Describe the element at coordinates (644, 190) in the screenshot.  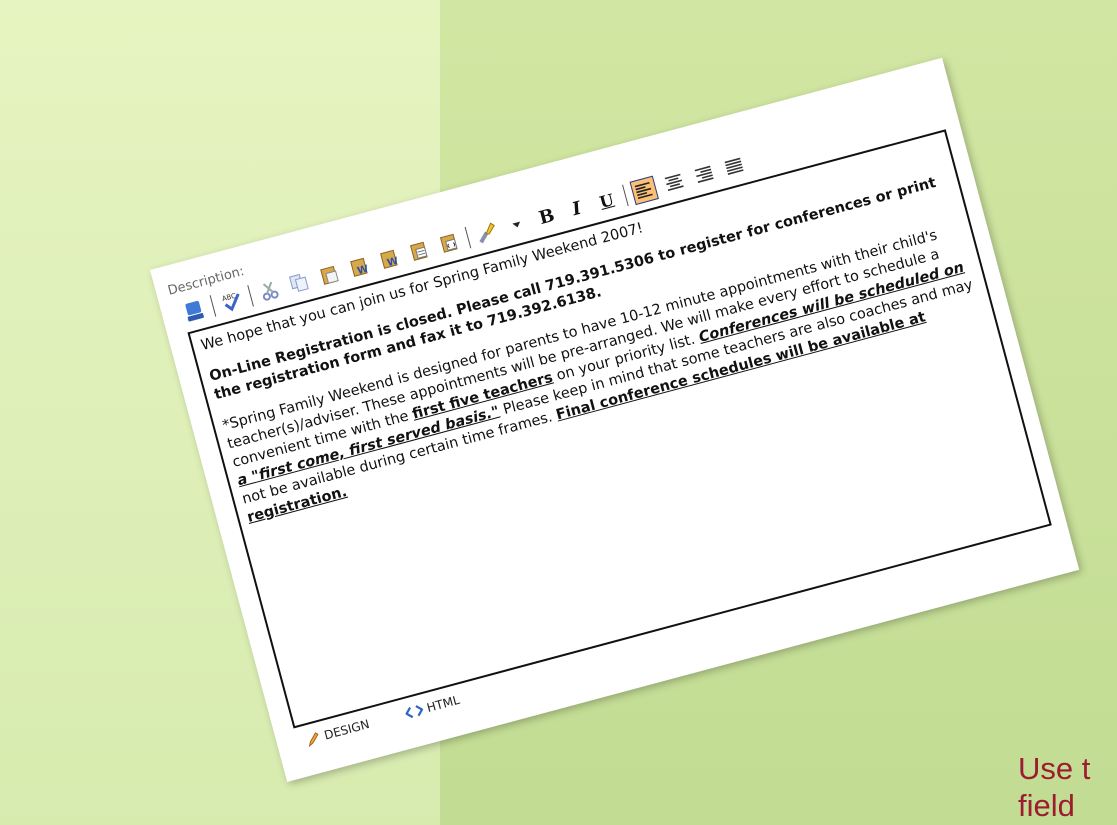
I see `align-left-button` at that location.